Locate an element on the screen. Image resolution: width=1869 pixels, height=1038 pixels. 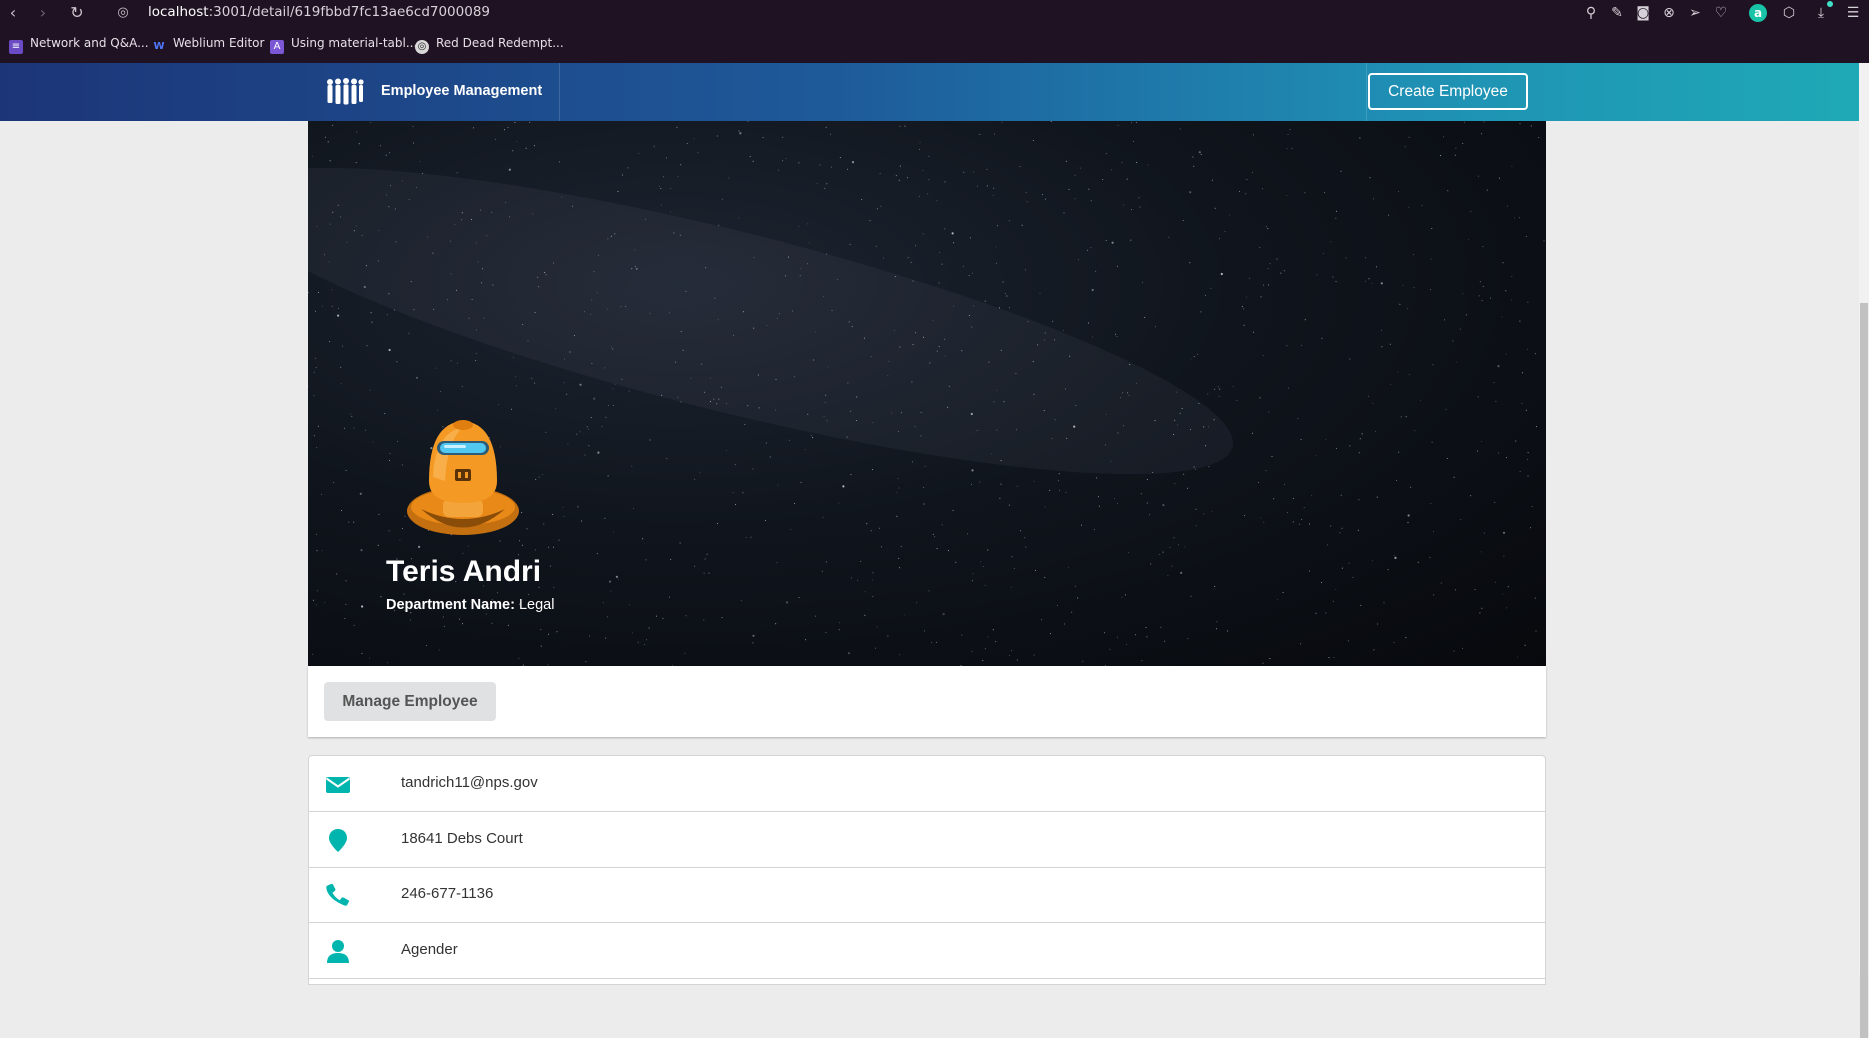
avatar is located at coordinates (463, 477).